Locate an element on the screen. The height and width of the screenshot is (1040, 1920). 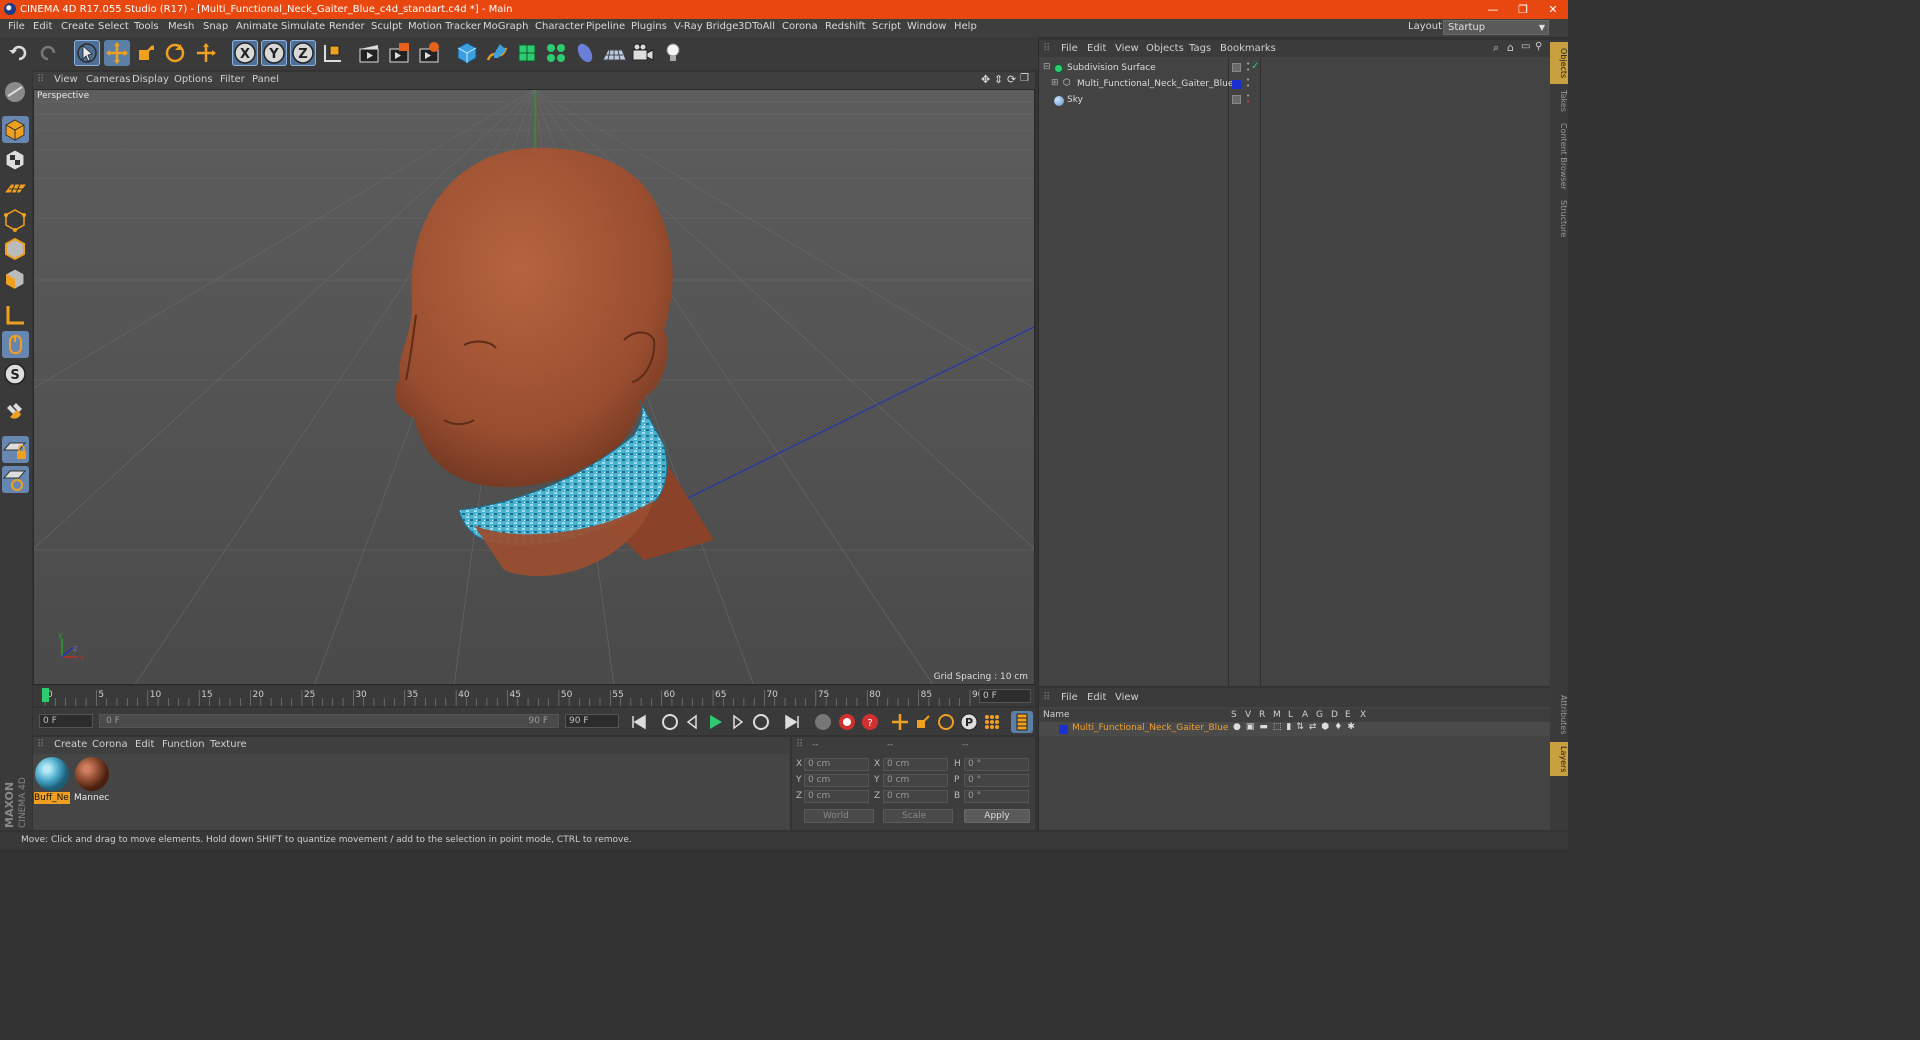
points-mode-button is located at coordinates (15, 219).